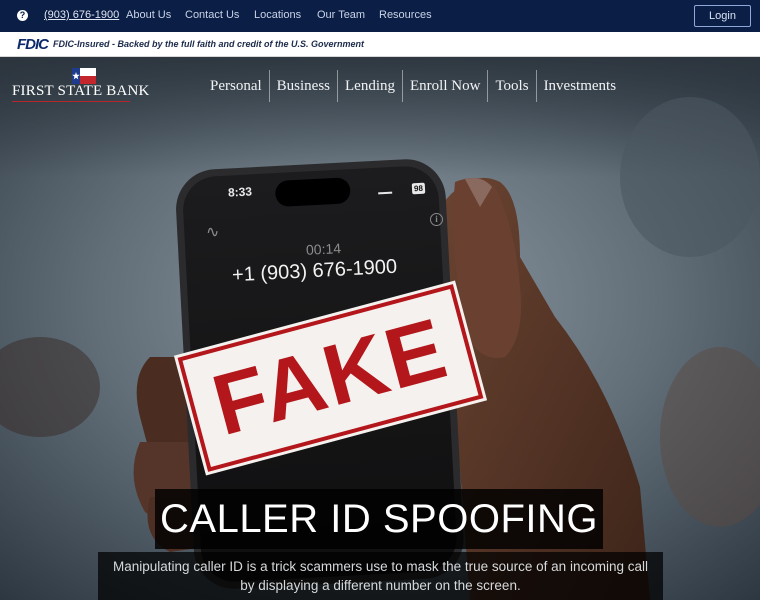 This screenshot has height=600, width=760. Describe the element at coordinates (436, 219) in the screenshot. I see `info-icon: i` at that location.